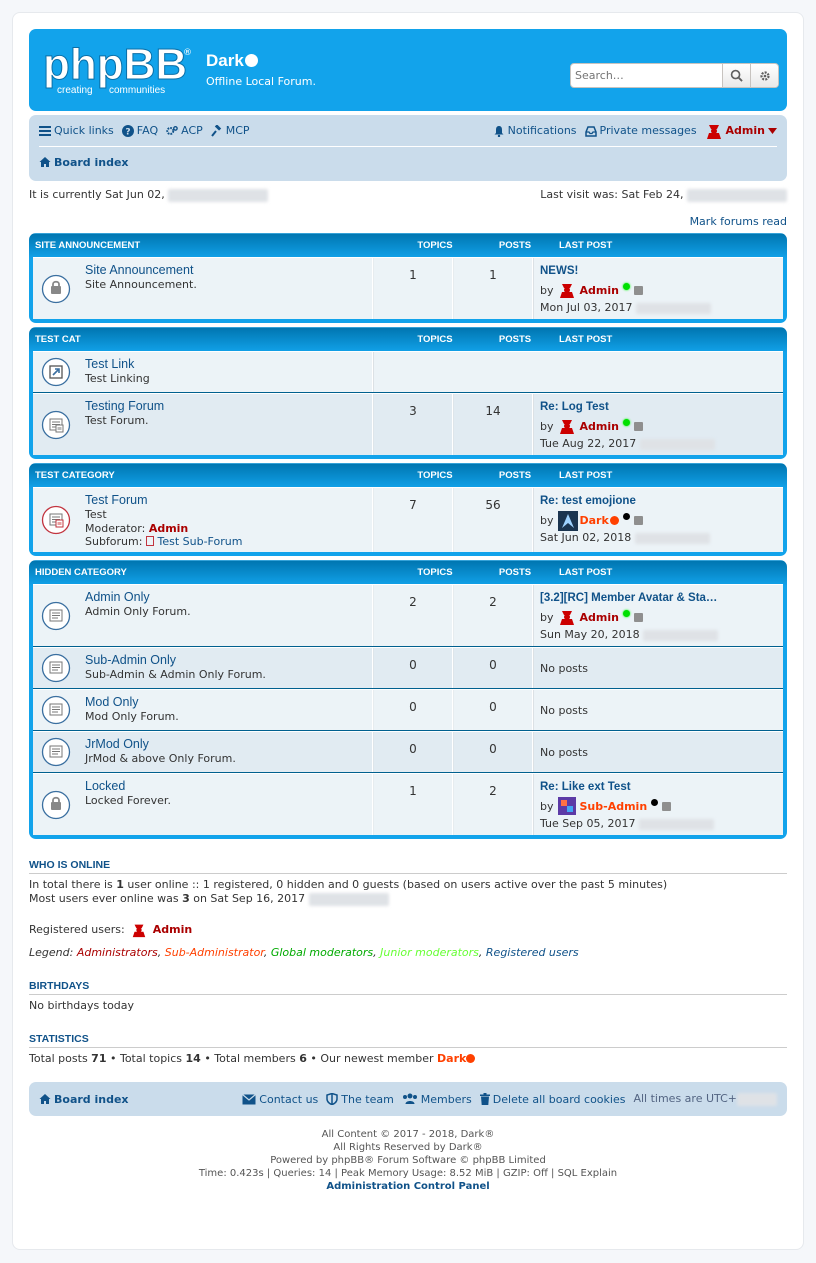  I want to click on users-icon, so click(409, 1098).